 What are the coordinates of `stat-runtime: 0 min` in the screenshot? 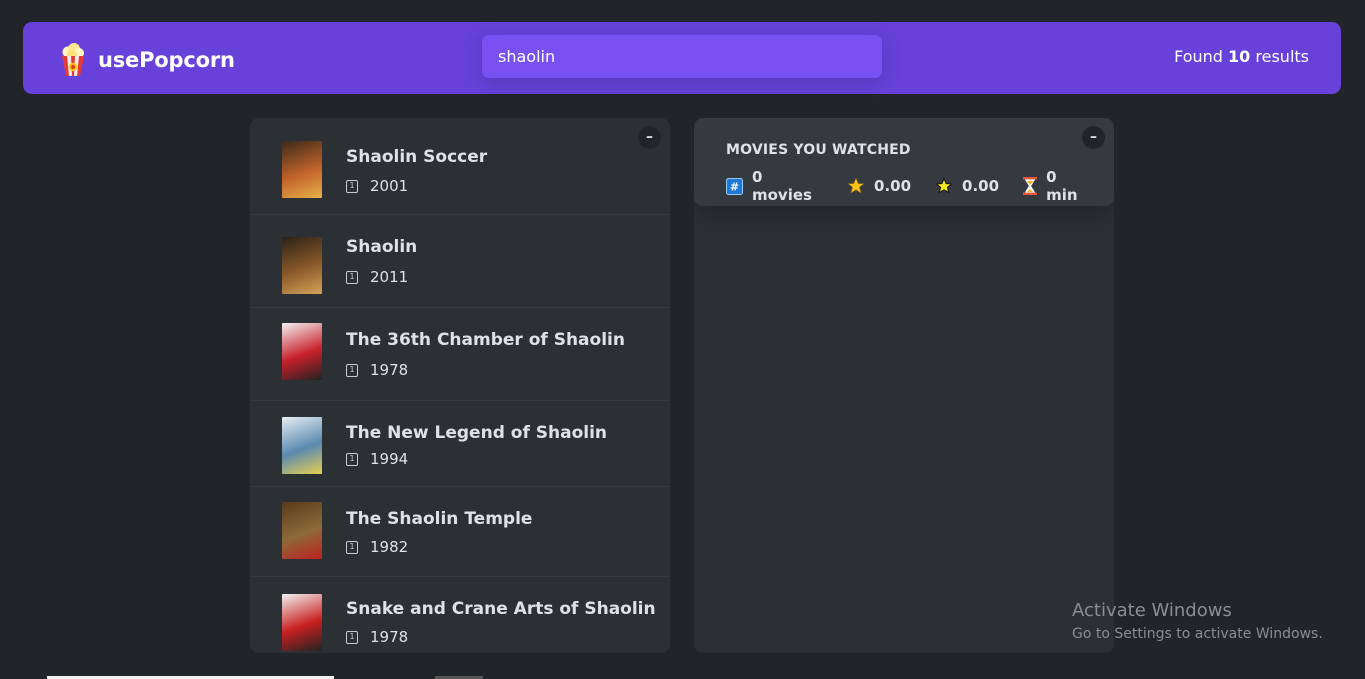 It's located at (1056, 186).